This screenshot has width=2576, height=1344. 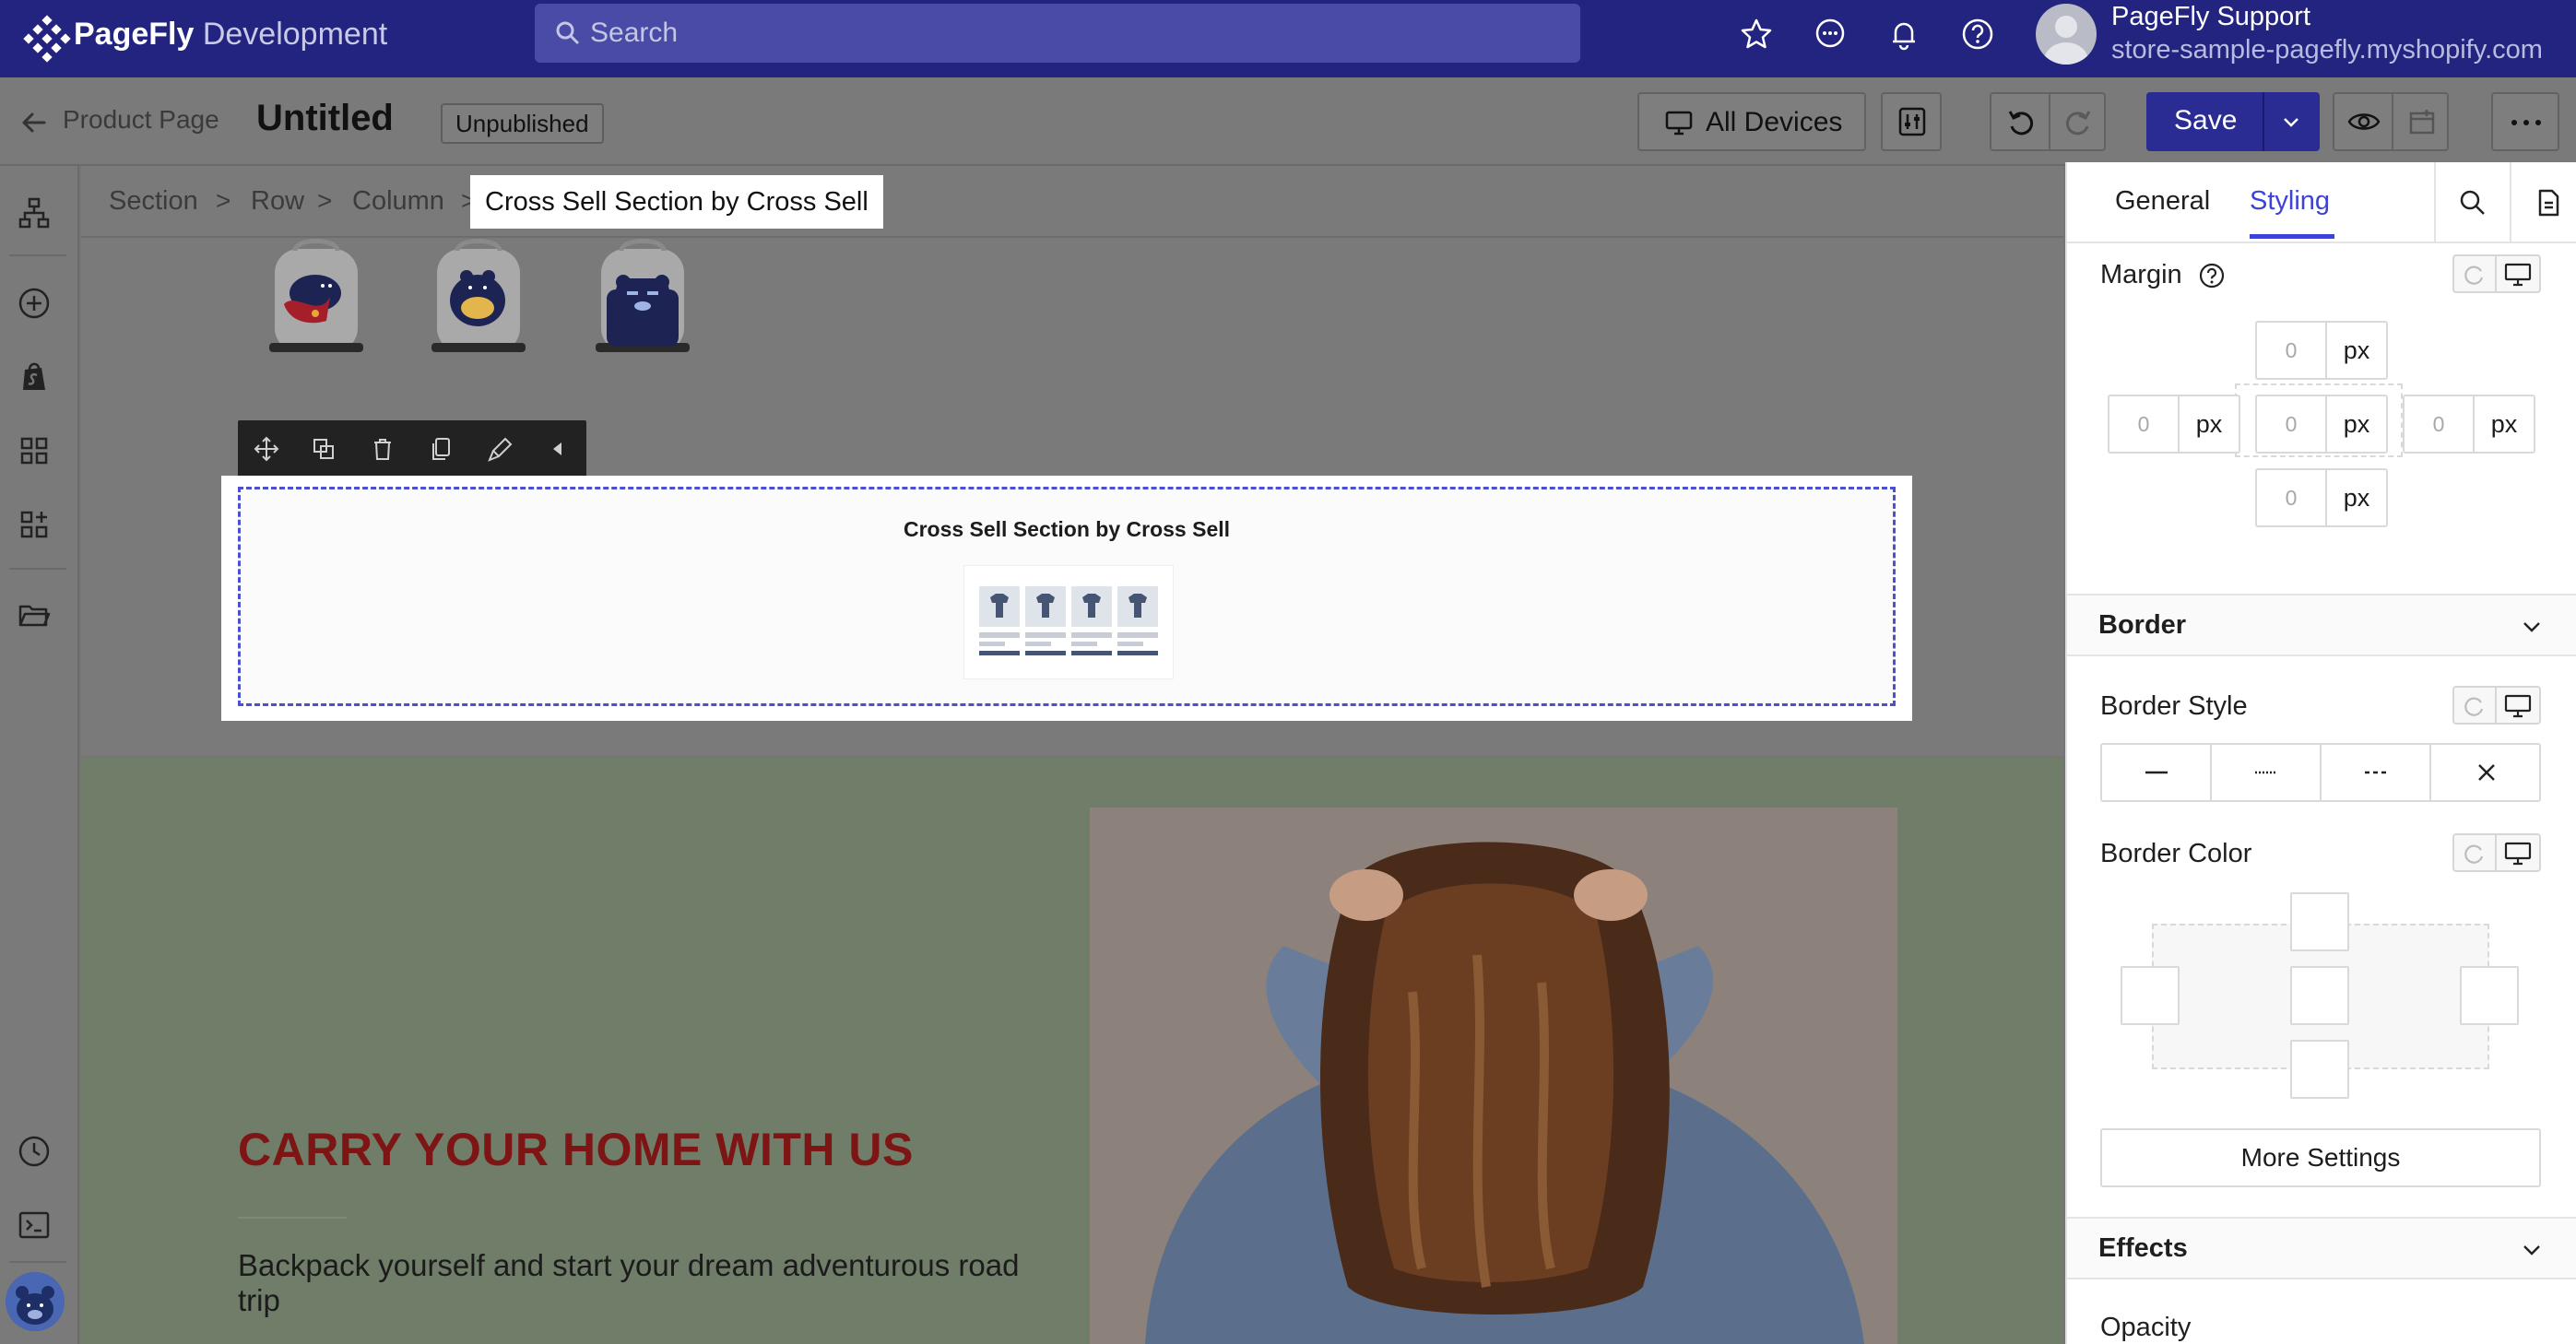 I want to click on margin-bottom-input: 0 px, so click(x=2321, y=498).